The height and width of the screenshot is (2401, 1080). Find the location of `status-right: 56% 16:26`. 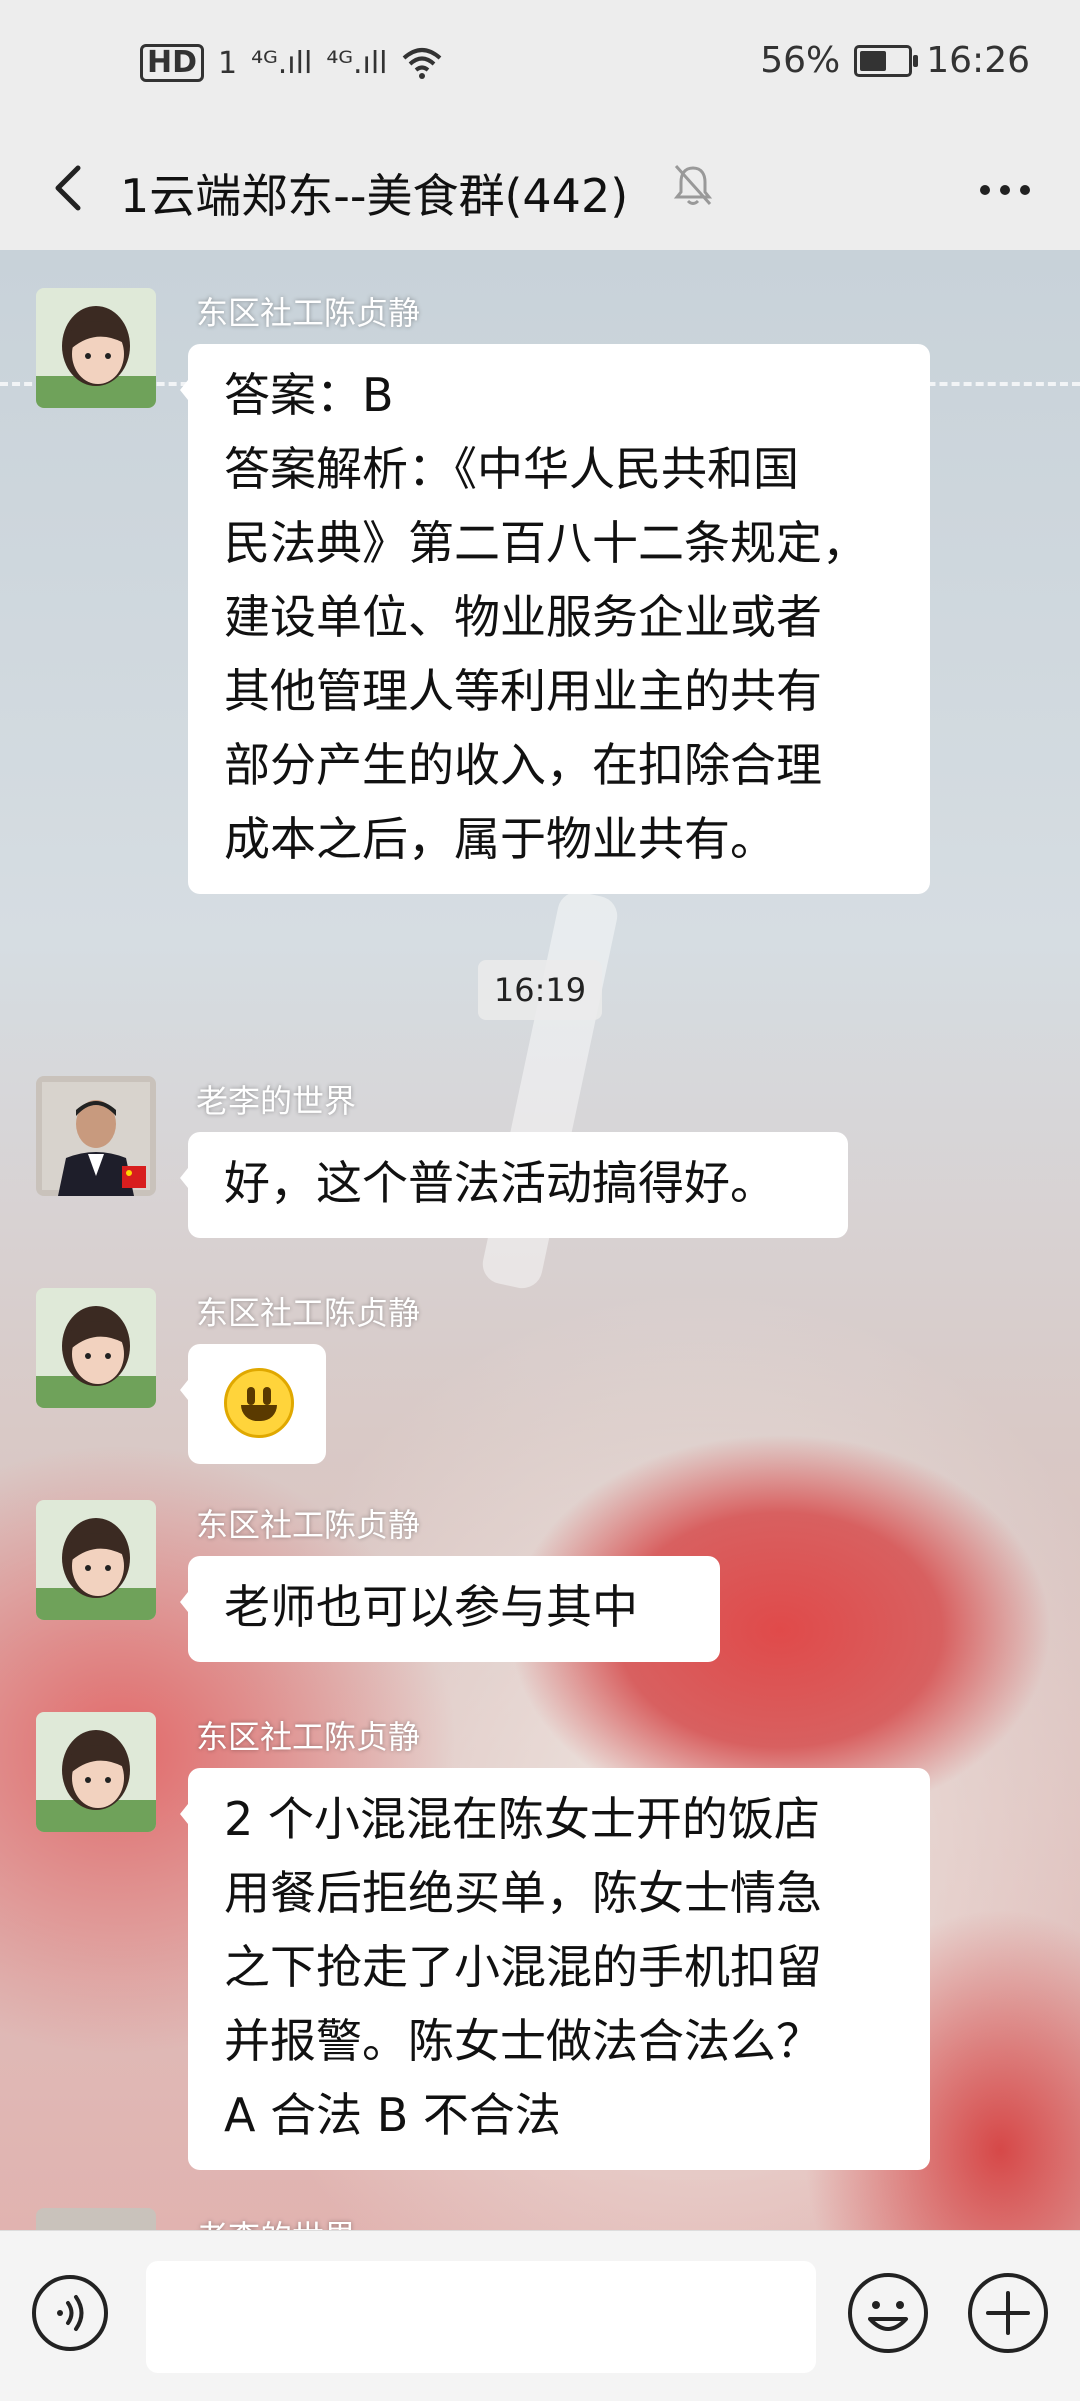

status-right: 56% 16:26 is located at coordinates (895, 60).